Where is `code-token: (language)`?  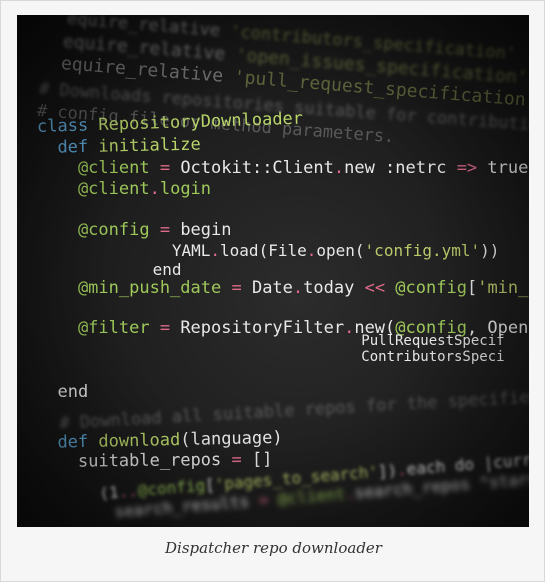 code-token: (language) is located at coordinates (231, 438).